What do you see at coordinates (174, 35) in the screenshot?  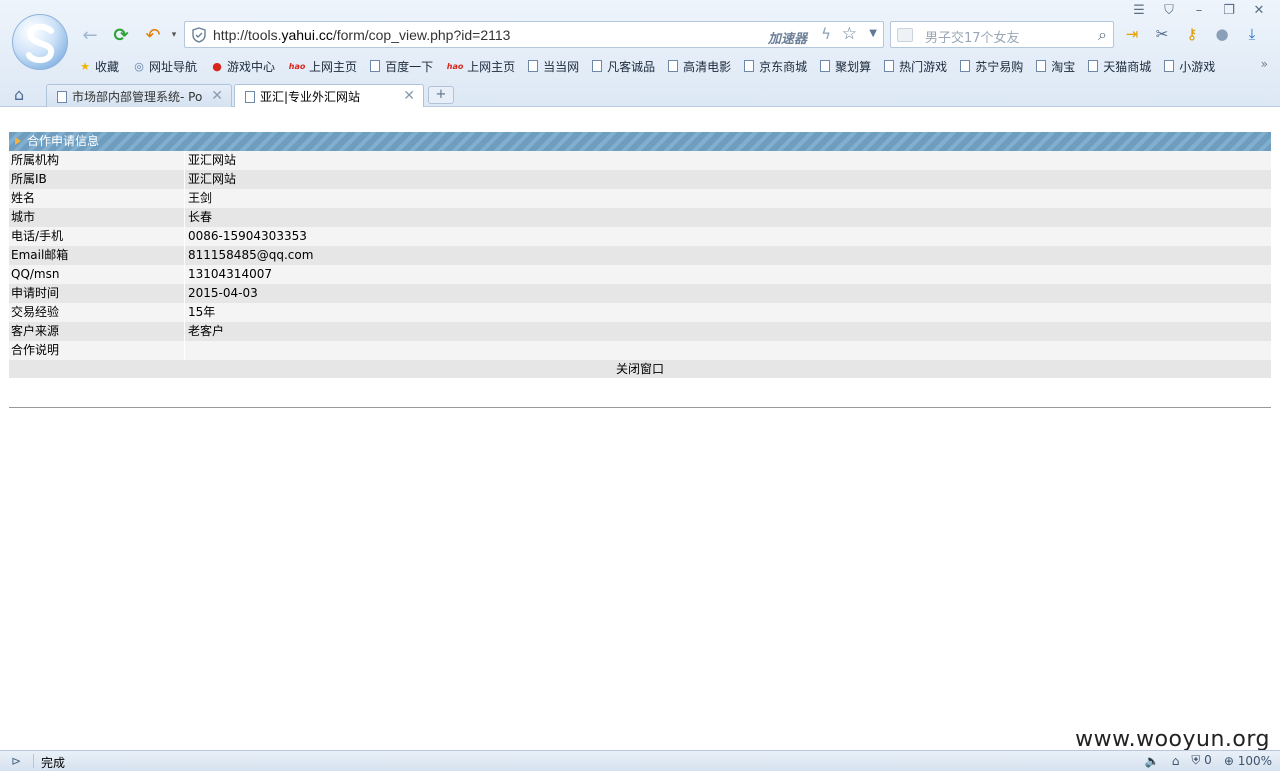 I see `undo-dropdown-icon: ▾` at bounding box center [174, 35].